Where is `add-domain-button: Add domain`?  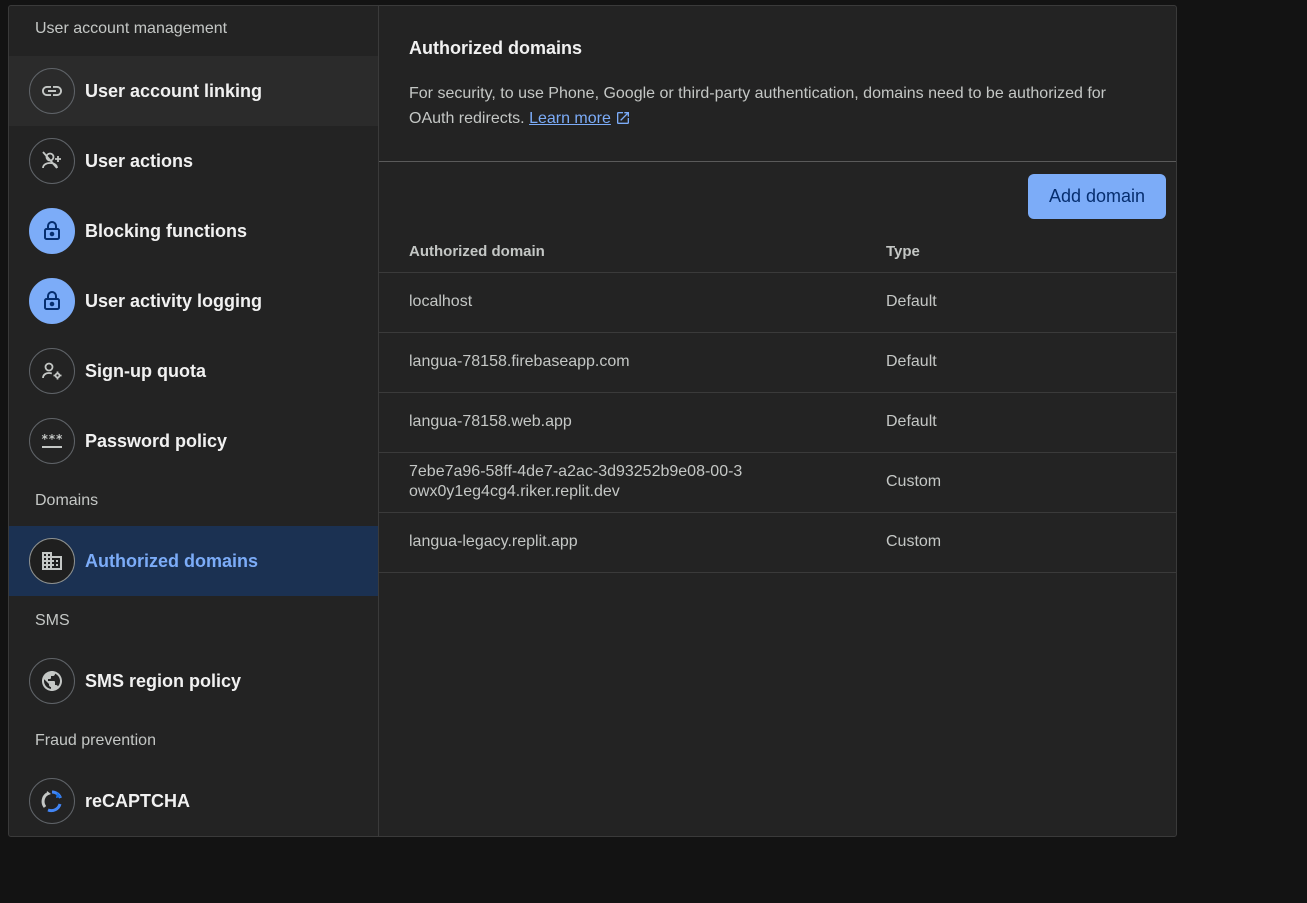 add-domain-button: Add domain is located at coordinates (1097, 196).